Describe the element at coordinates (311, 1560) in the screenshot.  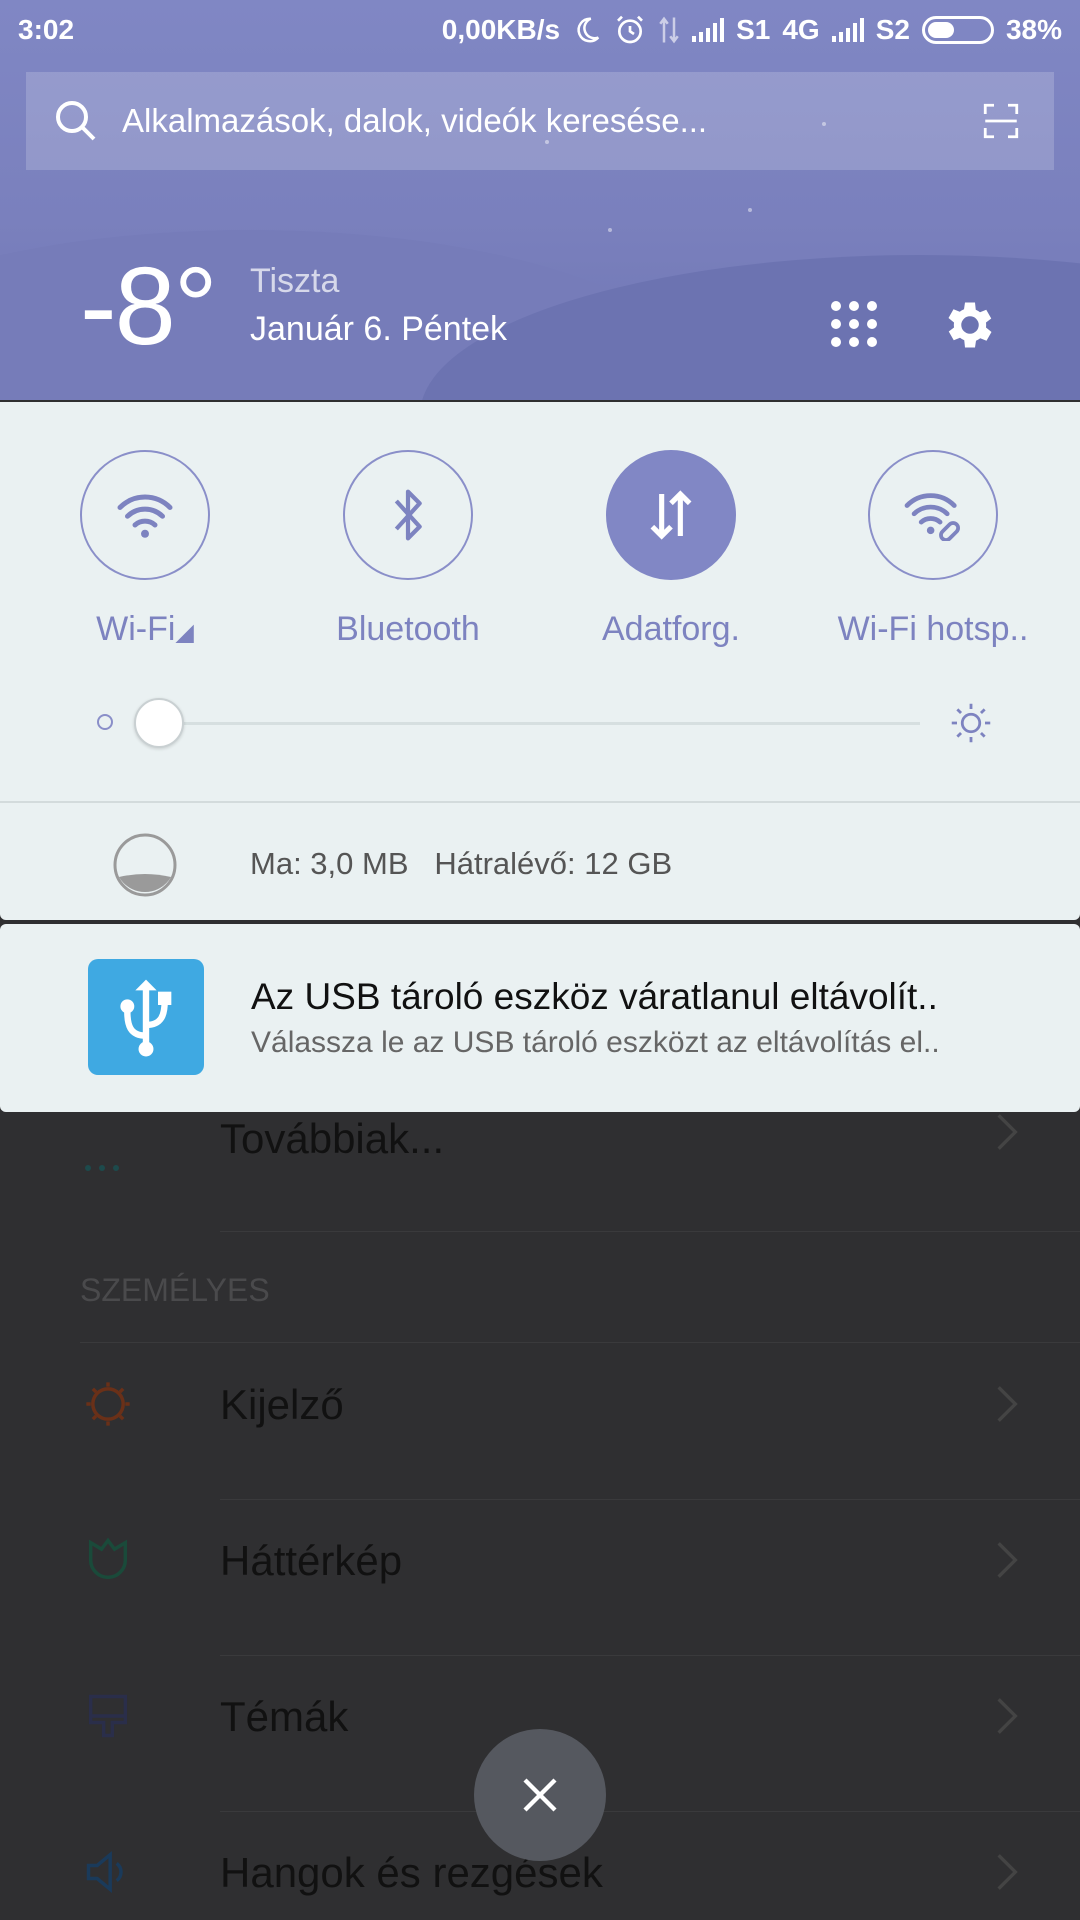
I see `settings-item-label: Háttérkép` at that location.